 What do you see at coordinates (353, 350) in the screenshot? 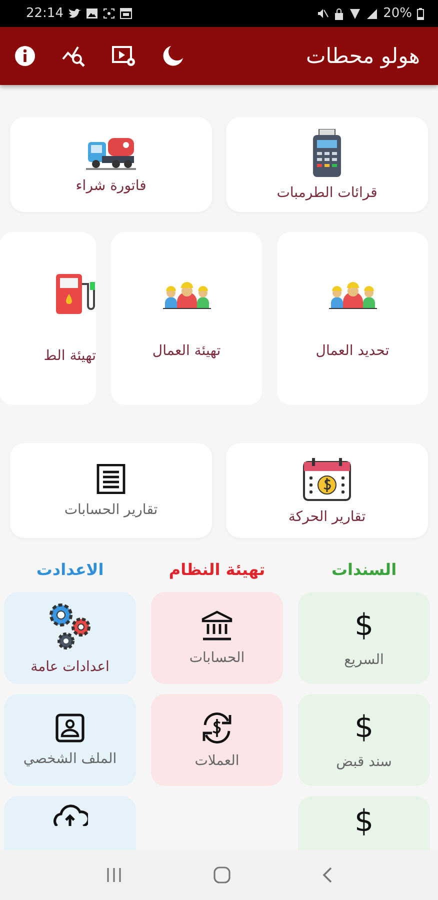
I see `tile-label: تحديد العمال` at bounding box center [353, 350].